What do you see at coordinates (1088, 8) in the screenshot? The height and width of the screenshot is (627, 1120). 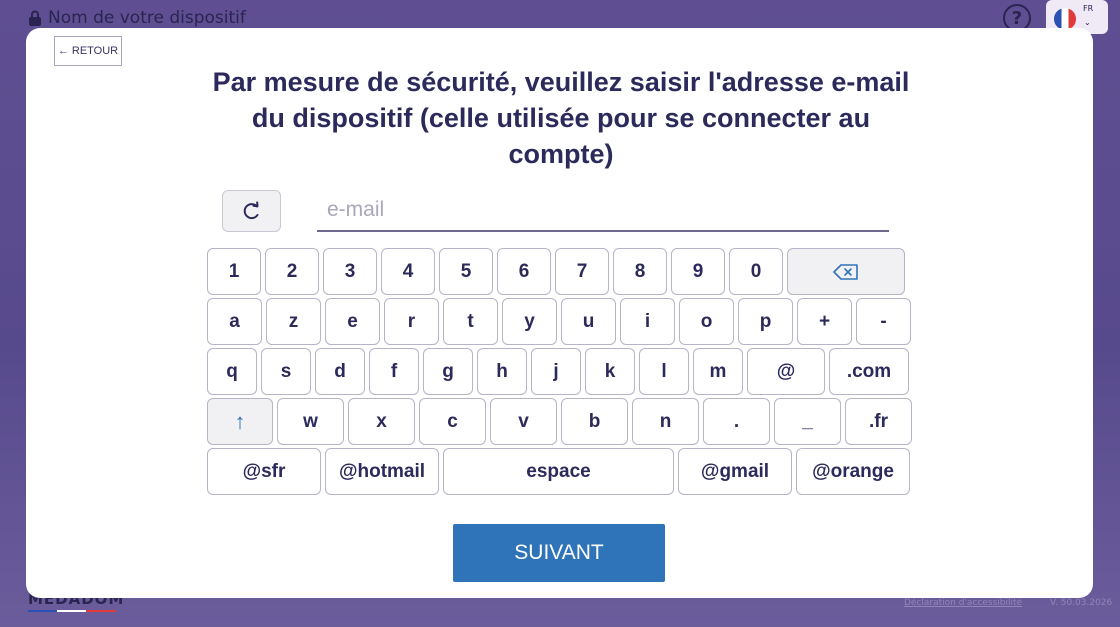 I see `language-code: FR` at bounding box center [1088, 8].